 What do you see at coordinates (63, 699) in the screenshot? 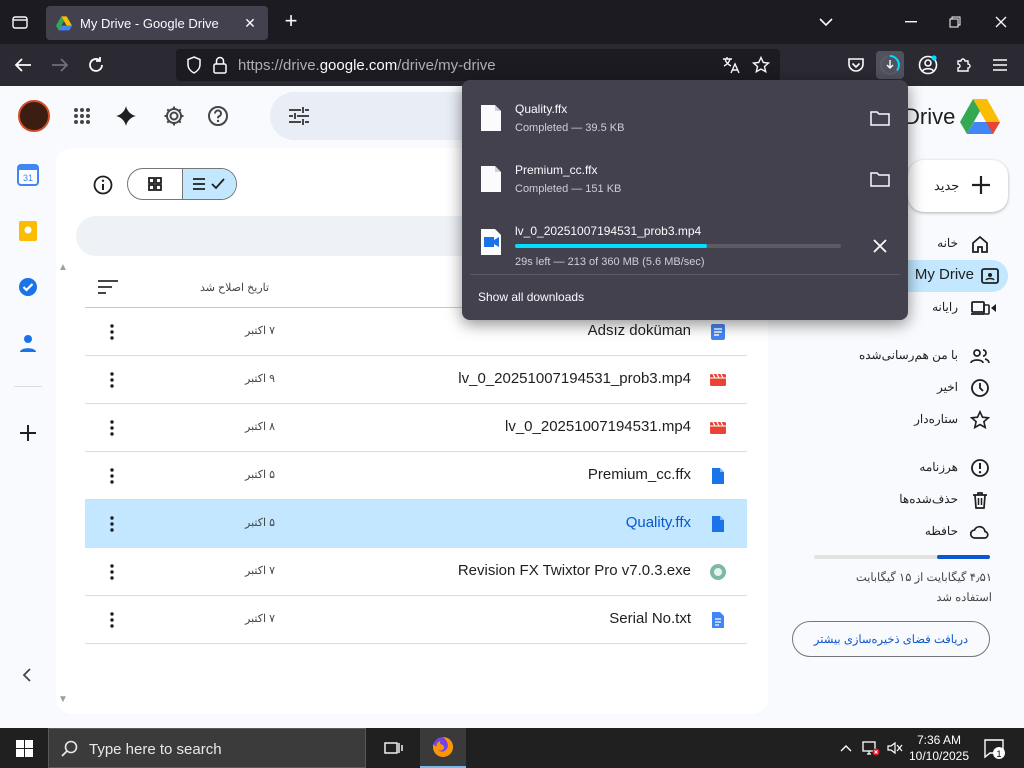
I see `scroll-down-arrow: ▼` at bounding box center [63, 699].